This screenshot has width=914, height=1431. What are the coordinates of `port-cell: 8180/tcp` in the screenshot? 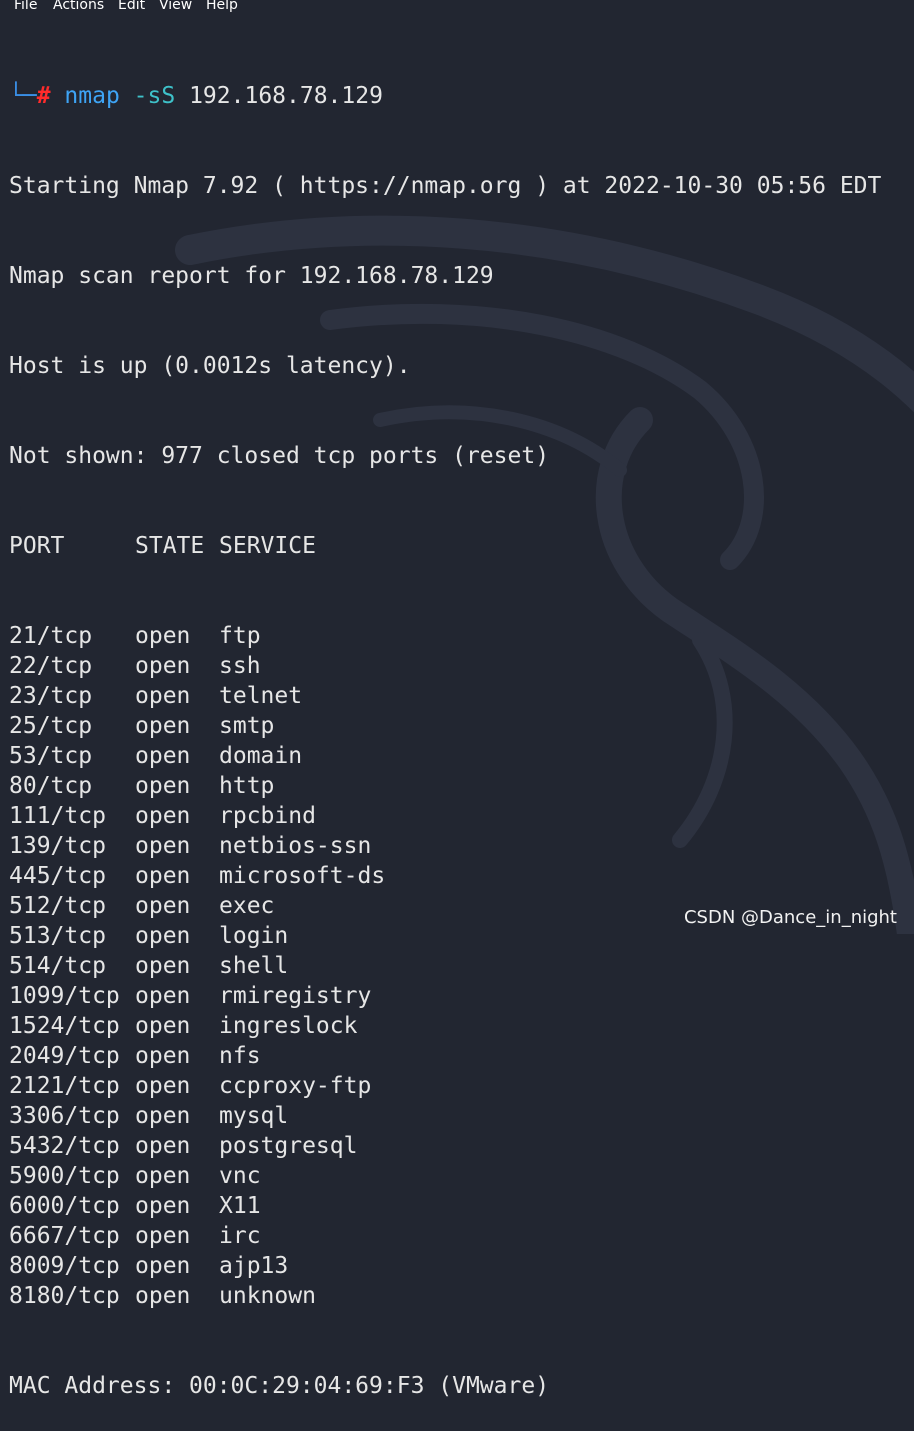 It's located at (64, 1296).